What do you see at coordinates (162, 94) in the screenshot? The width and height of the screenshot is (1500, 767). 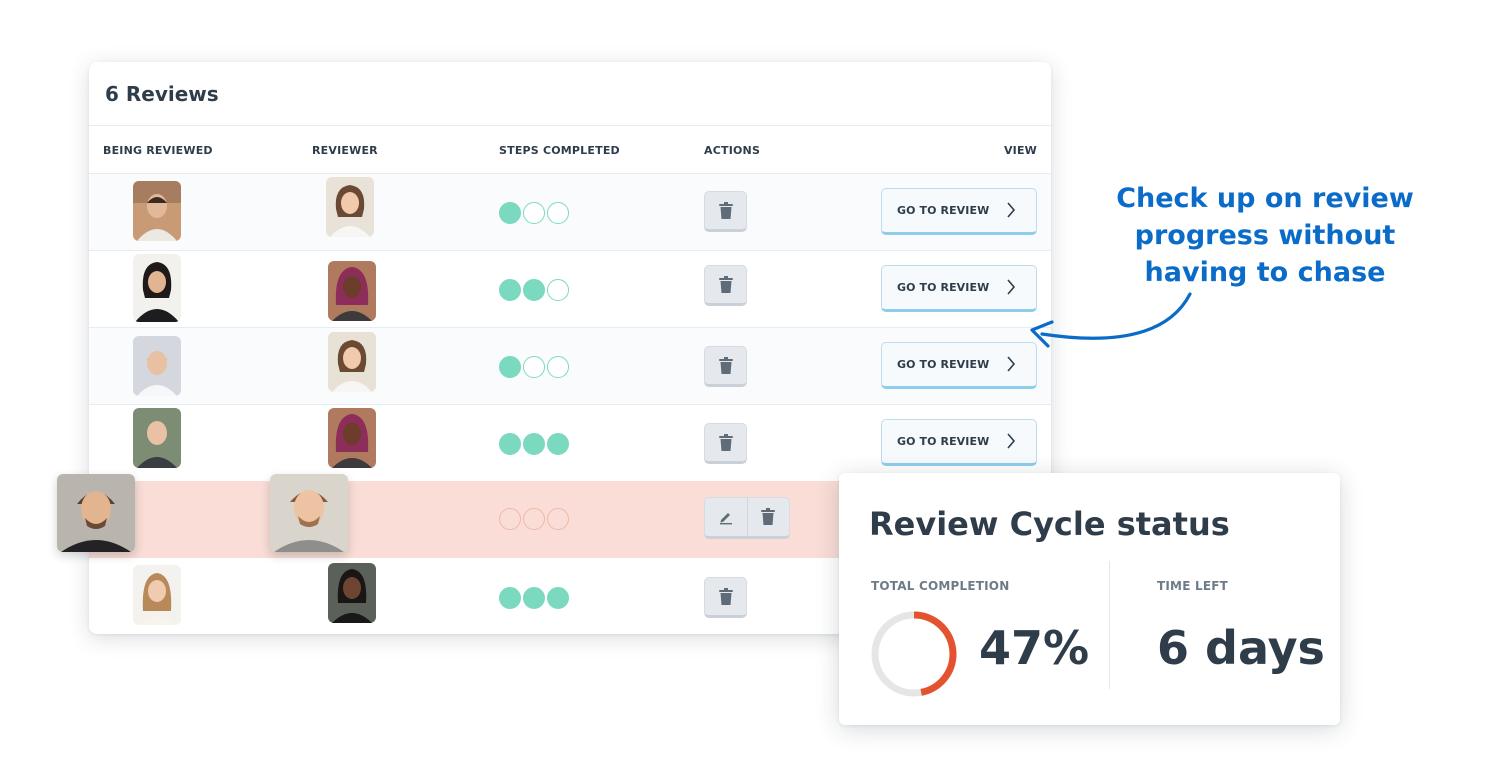 I see `reviews-title: 6 Reviews` at bounding box center [162, 94].